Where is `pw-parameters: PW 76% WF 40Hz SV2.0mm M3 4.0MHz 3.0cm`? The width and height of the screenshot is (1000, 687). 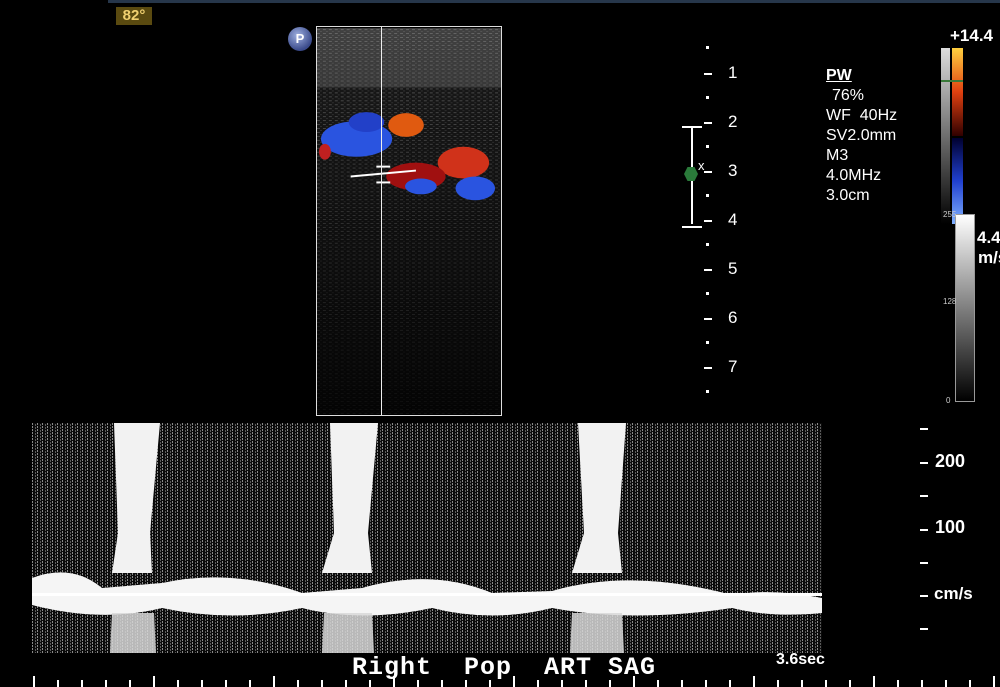 pw-parameters: PW 76% WF 40Hz SV2.0mm M3 4.0MHz 3.0cm is located at coordinates (861, 136).